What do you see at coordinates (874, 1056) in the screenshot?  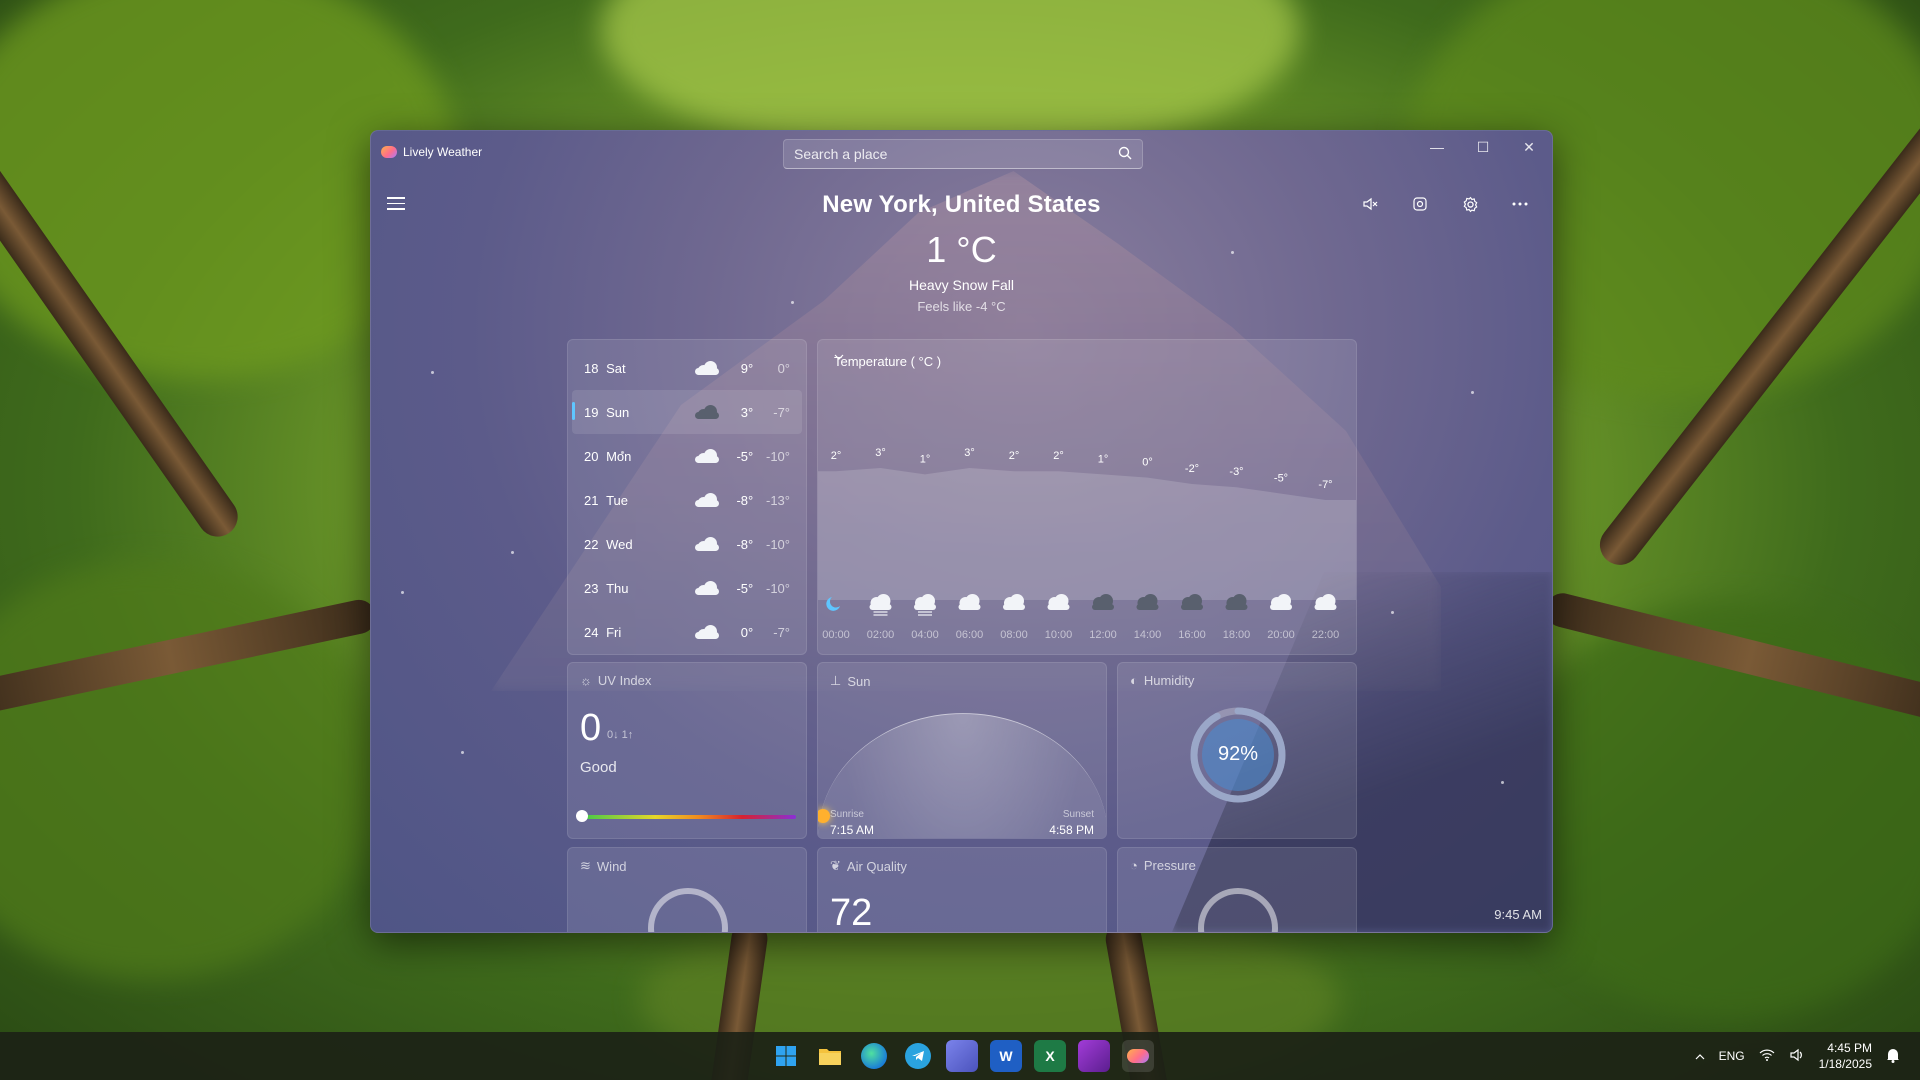 I see `edge-icon` at bounding box center [874, 1056].